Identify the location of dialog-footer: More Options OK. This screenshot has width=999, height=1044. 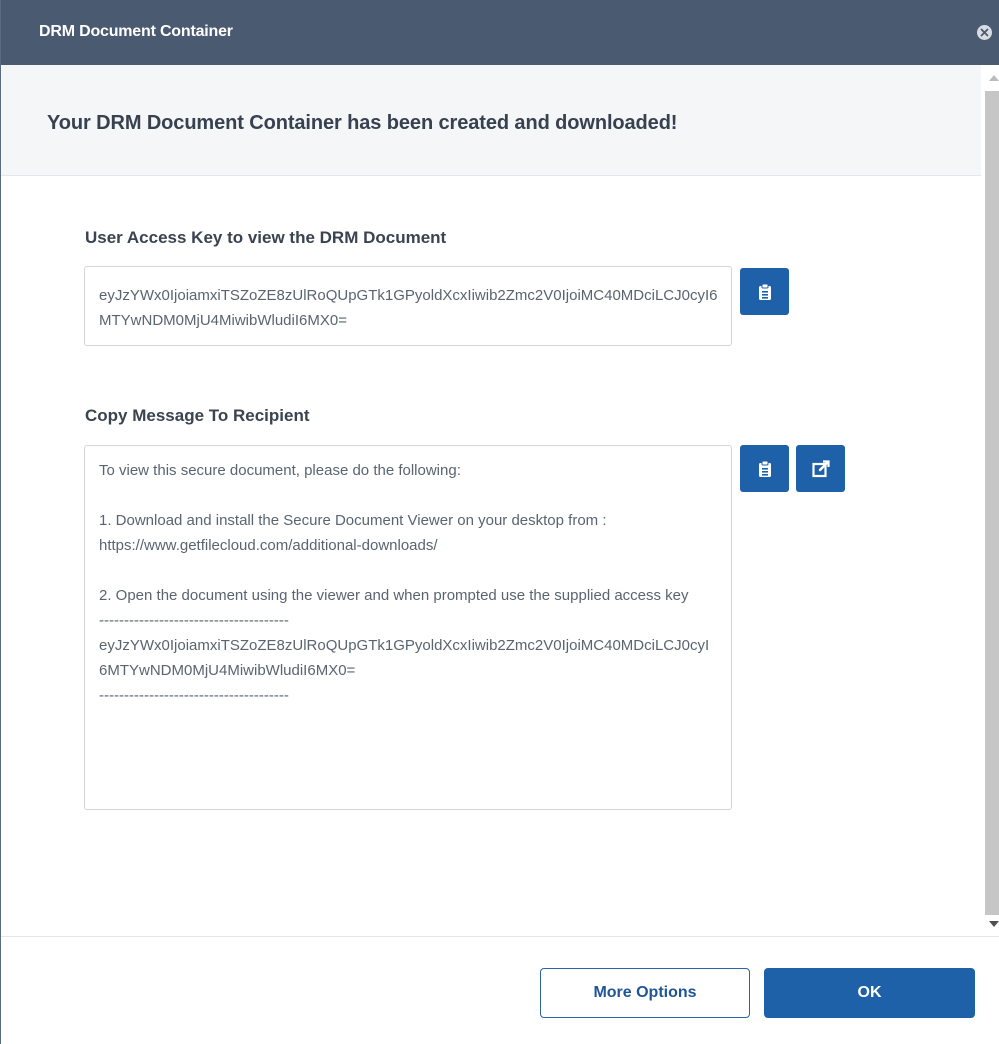
(500, 990).